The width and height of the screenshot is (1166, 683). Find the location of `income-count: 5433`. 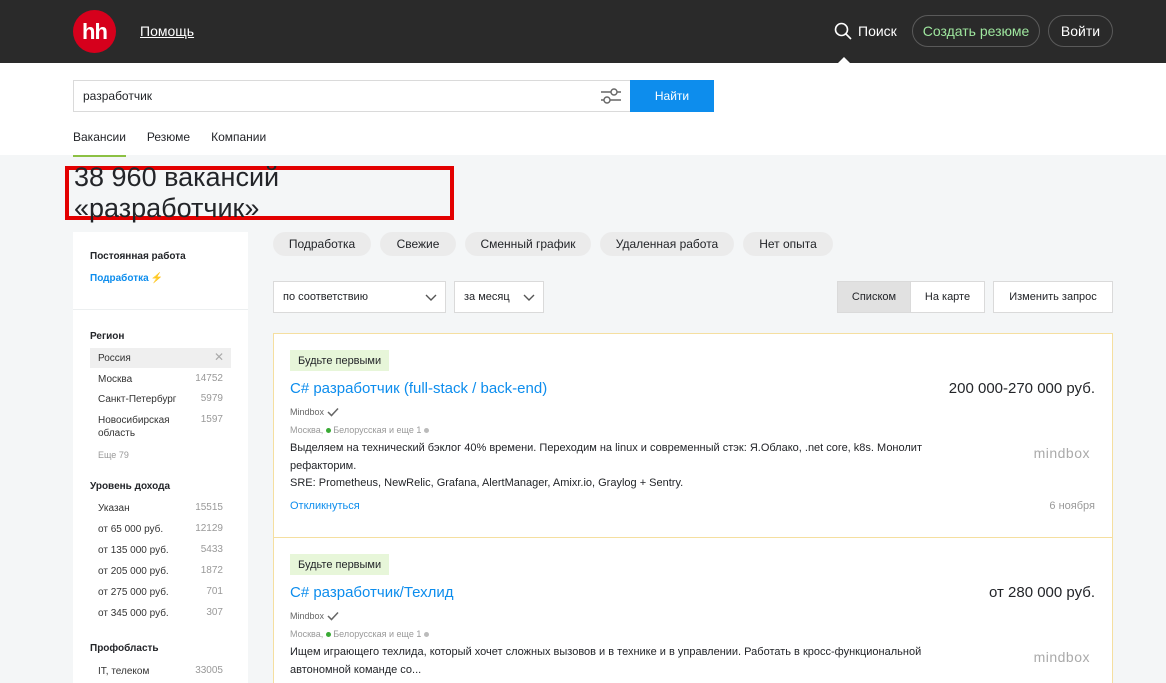

income-count: 5433 is located at coordinates (211, 549).